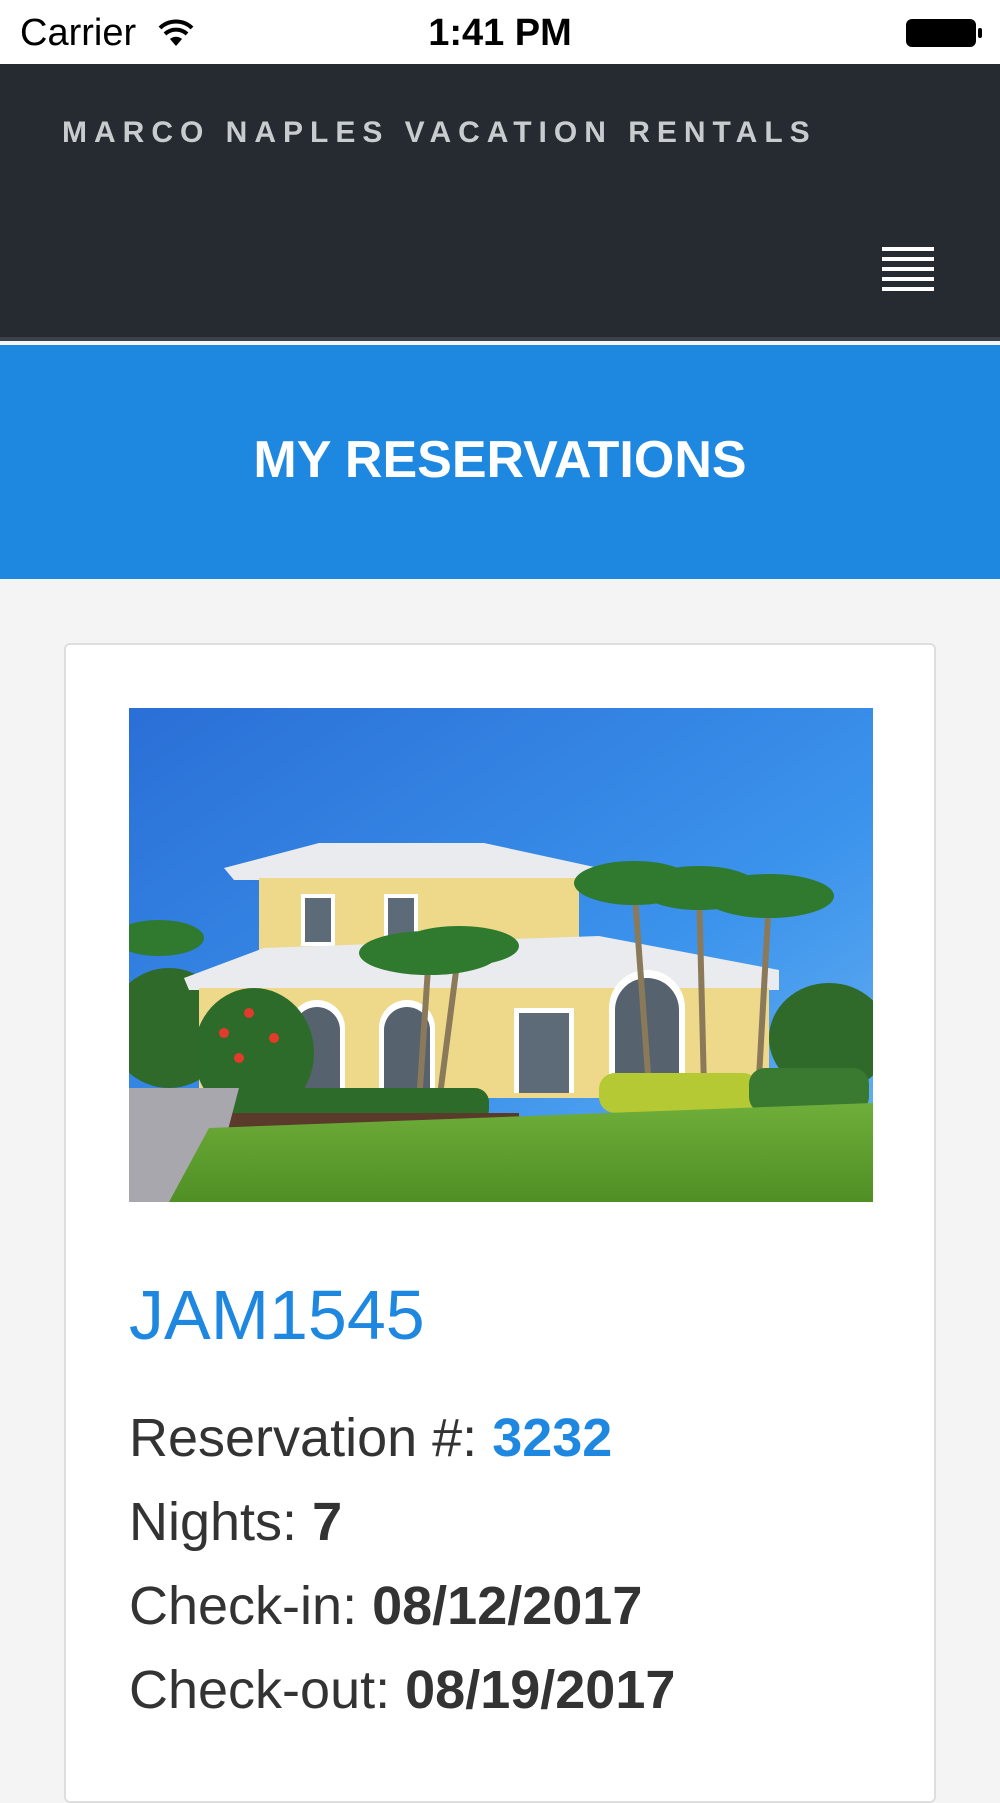 The image size is (1000, 1803). I want to click on battery-icon, so click(944, 33).